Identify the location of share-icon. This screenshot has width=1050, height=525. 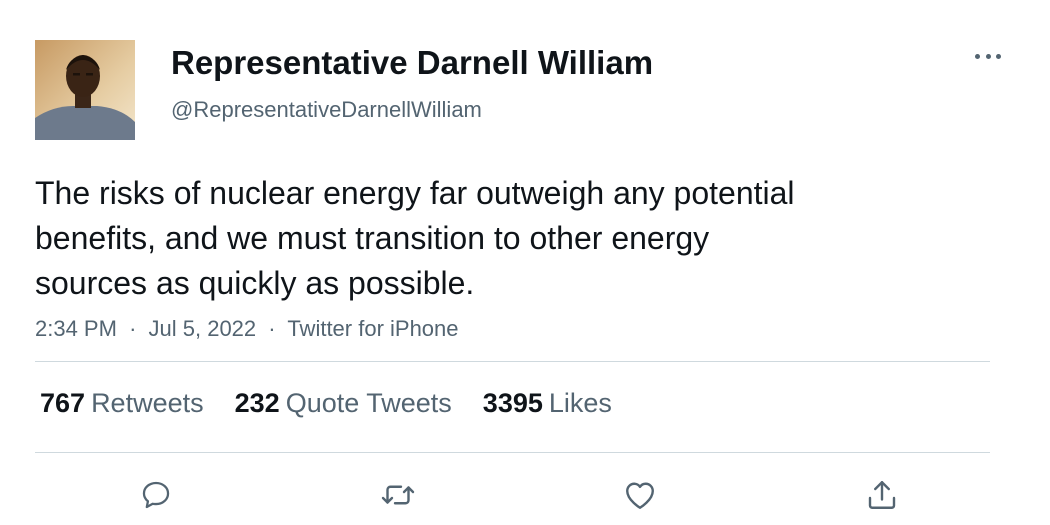
(882, 495).